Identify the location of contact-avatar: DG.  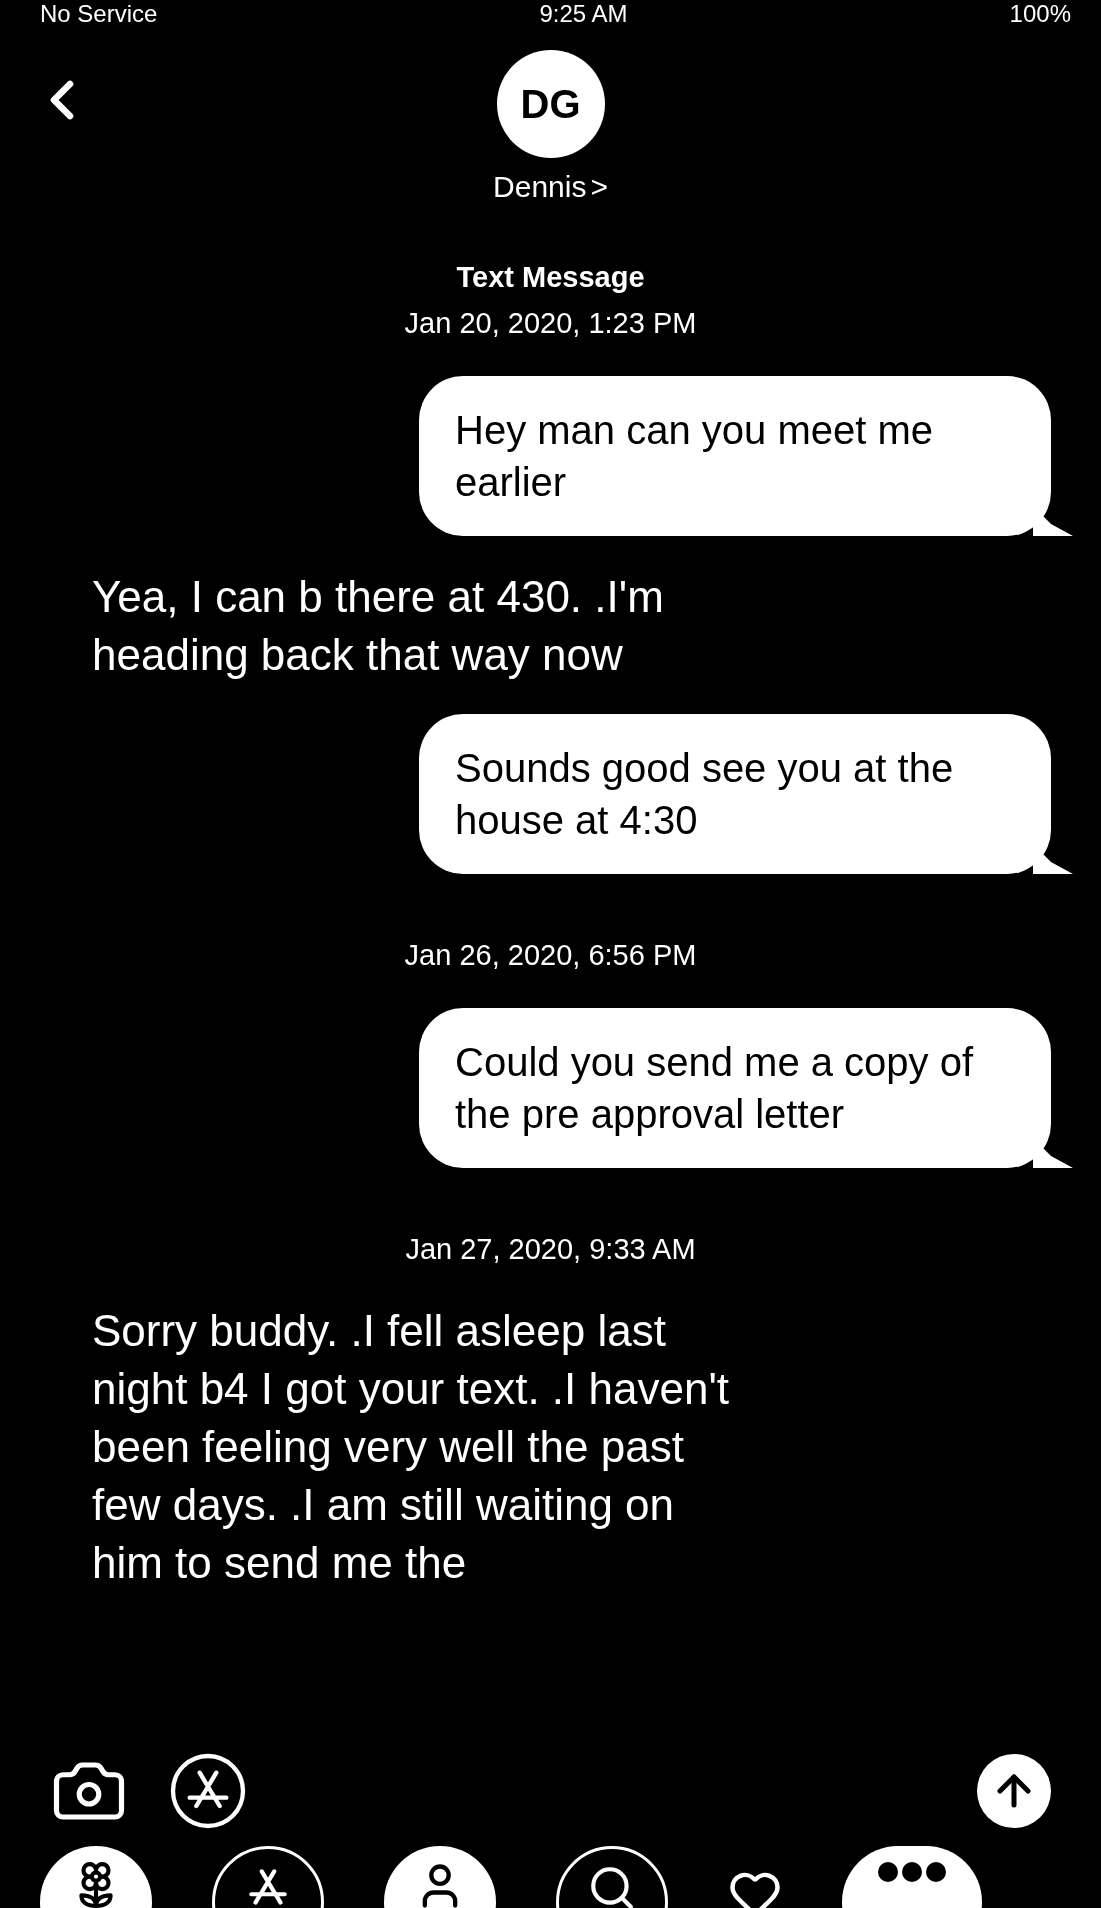
(550, 104).